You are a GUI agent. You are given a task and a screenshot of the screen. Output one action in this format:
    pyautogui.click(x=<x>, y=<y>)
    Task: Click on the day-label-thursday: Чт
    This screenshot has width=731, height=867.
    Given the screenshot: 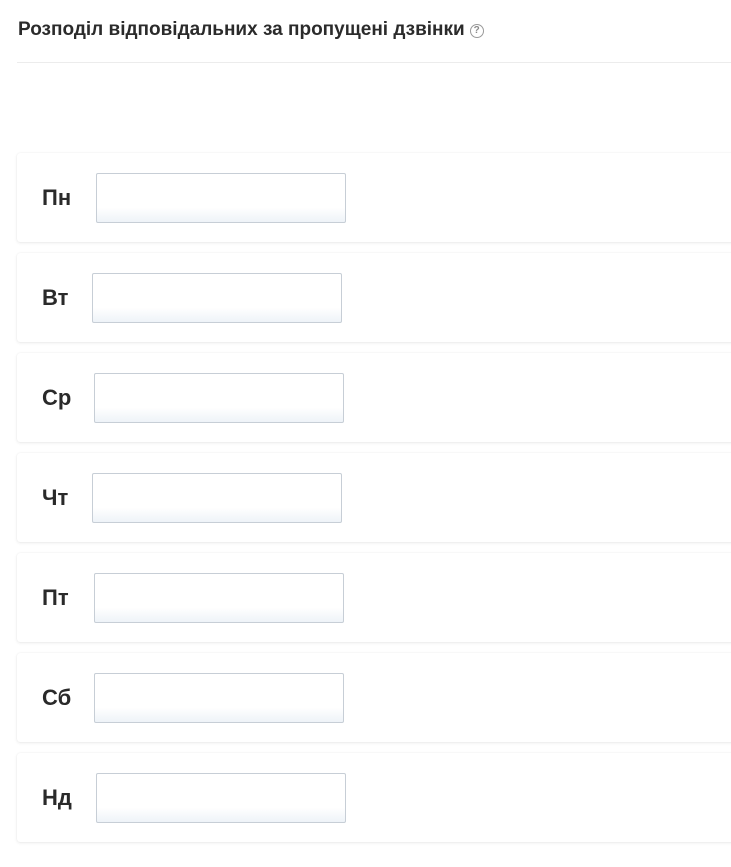 What is the action you would take?
    pyautogui.click(x=55, y=497)
    